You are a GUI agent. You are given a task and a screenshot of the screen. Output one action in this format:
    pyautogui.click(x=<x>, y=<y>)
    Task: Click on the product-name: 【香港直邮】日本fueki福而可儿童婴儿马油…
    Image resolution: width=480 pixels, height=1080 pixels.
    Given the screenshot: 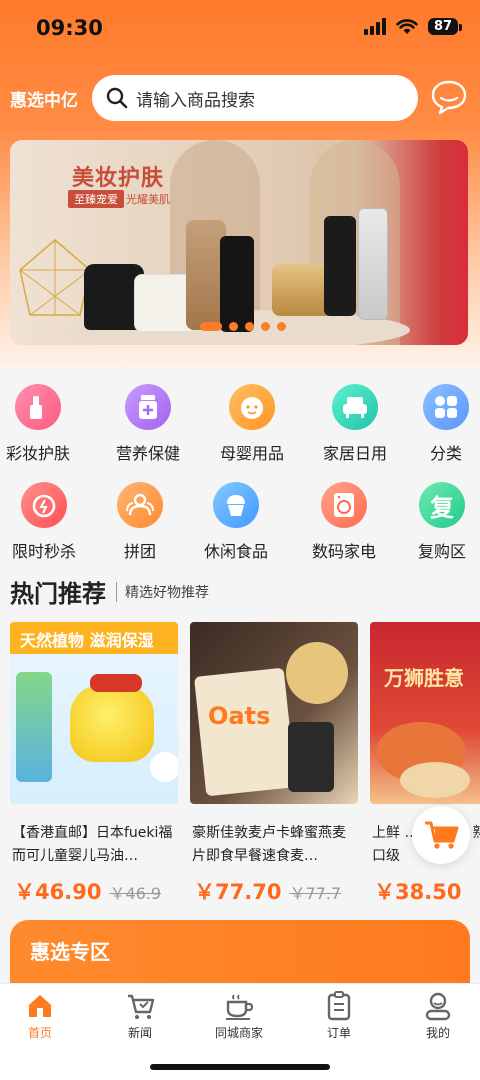 What is the action you would take?
    pyautogui.click(x=92, y=844)
    